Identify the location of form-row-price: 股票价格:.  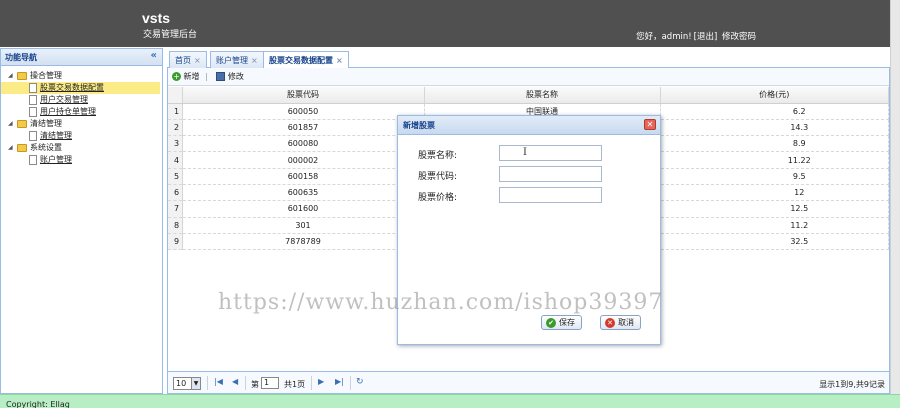
(528, 195).